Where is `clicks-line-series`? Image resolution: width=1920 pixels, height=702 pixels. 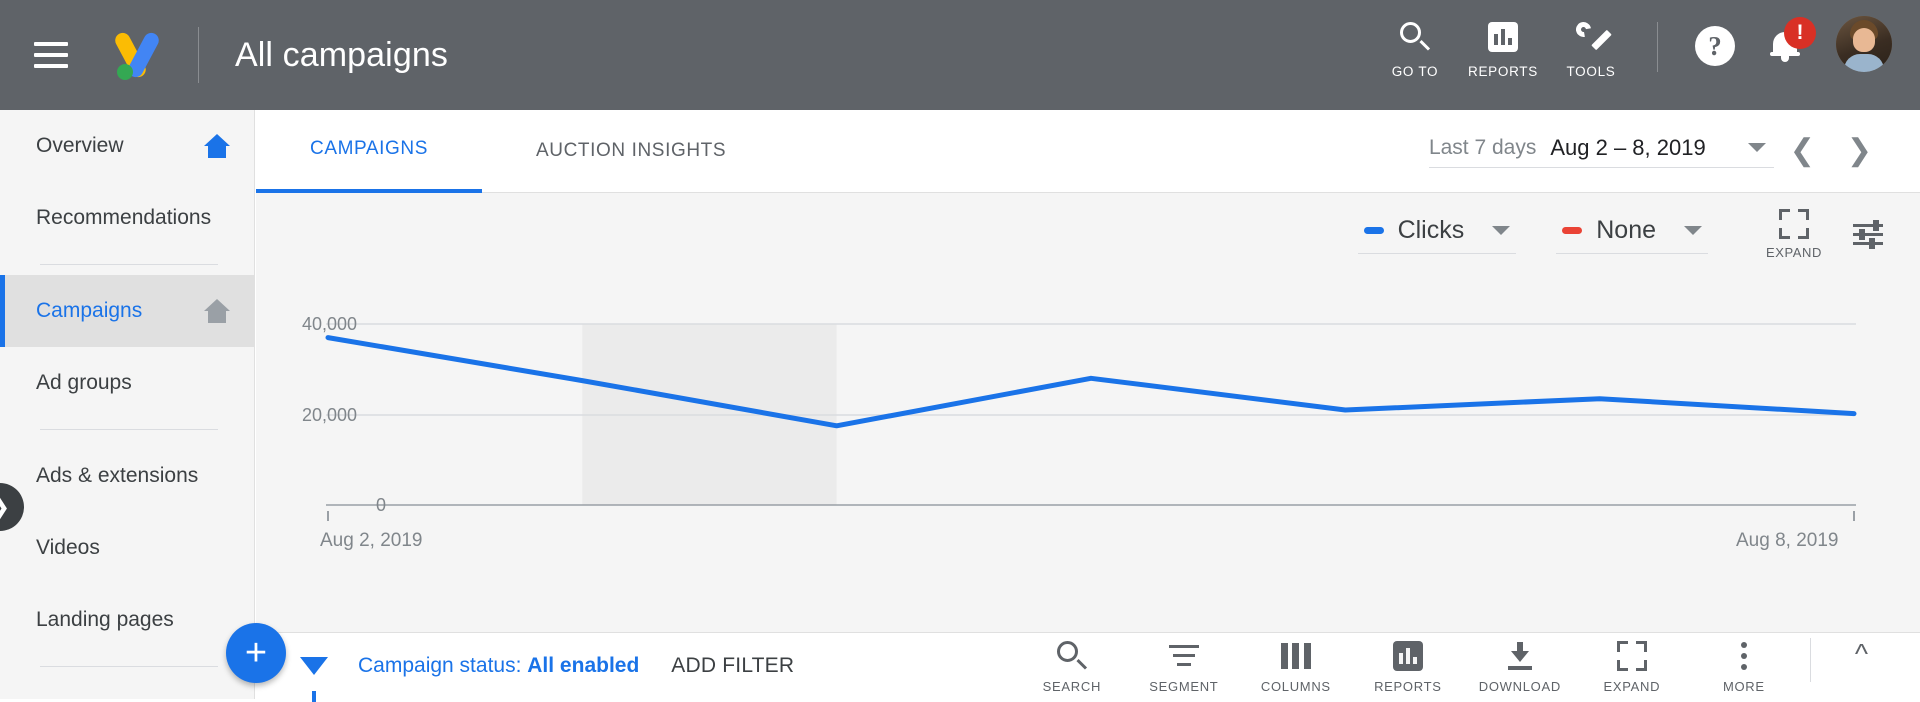
clicks-line-series is located at coordinates (1091, 382).